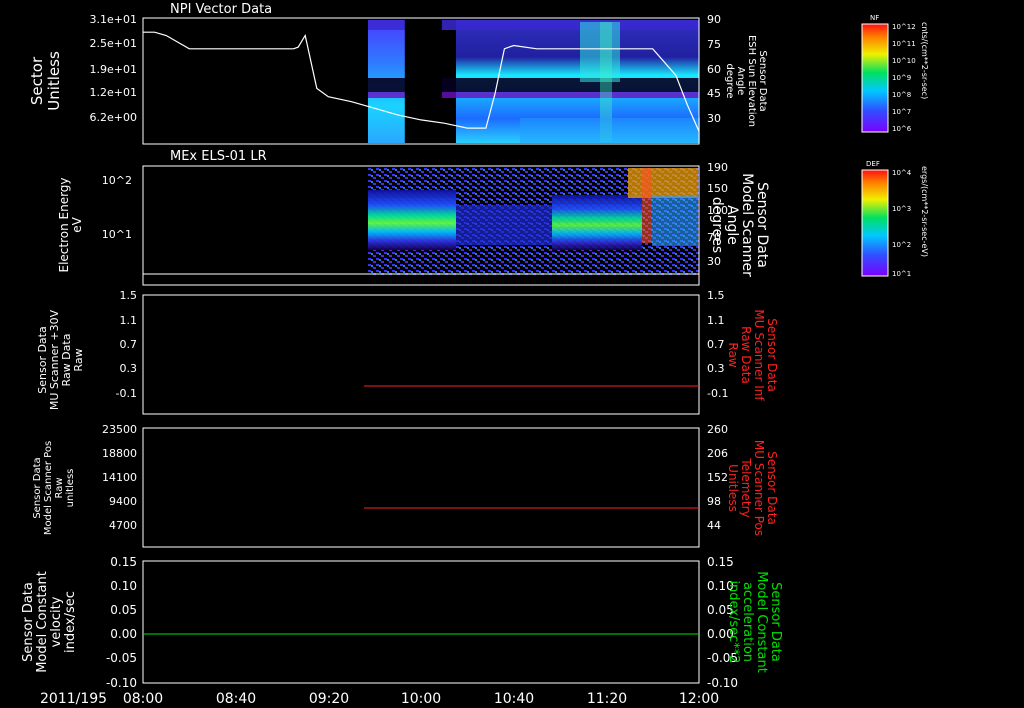 This screenshot has width=1024, height=708. Describe the element at coordinates (747, 622) in the screenshot. I see `axis-label-line: acceleration` at that location.